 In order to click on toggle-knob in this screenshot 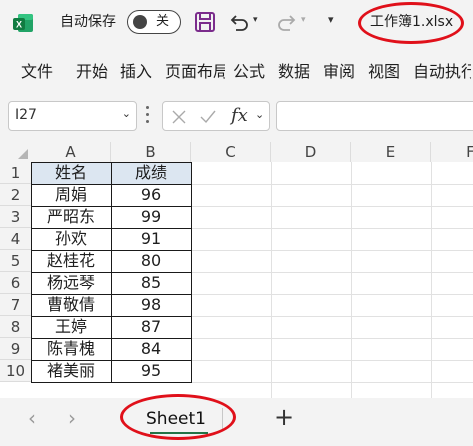, I will do `click(140, 22)`.